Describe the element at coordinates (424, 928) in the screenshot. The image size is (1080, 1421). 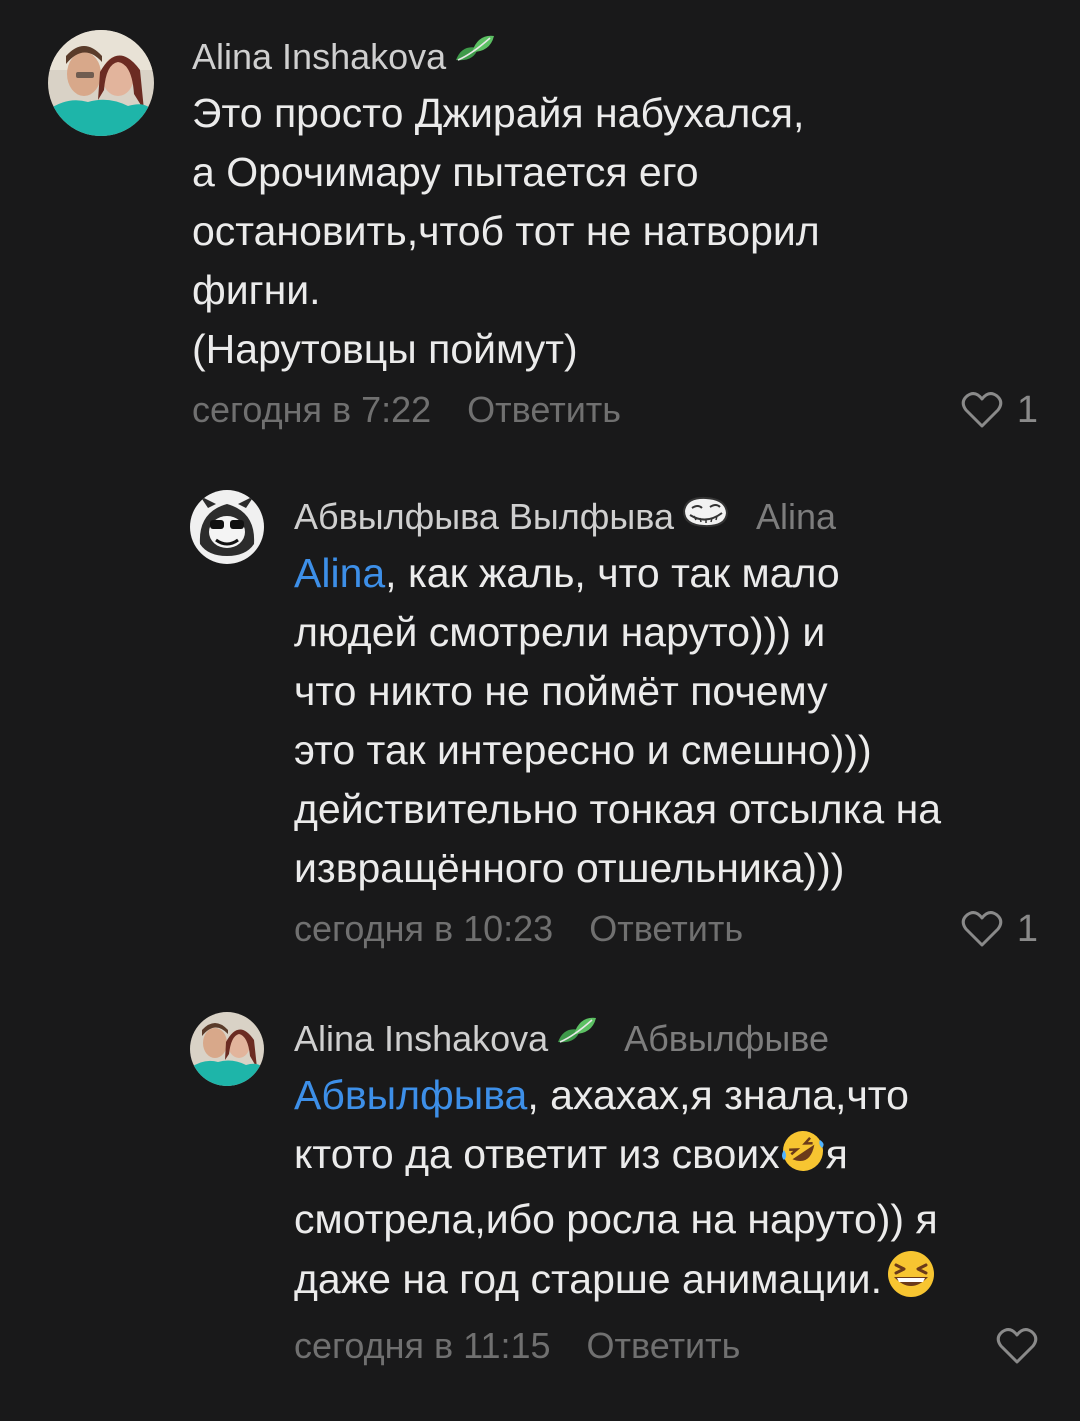
I see `comment-timestamp: сегодня в 10:23` at that location.